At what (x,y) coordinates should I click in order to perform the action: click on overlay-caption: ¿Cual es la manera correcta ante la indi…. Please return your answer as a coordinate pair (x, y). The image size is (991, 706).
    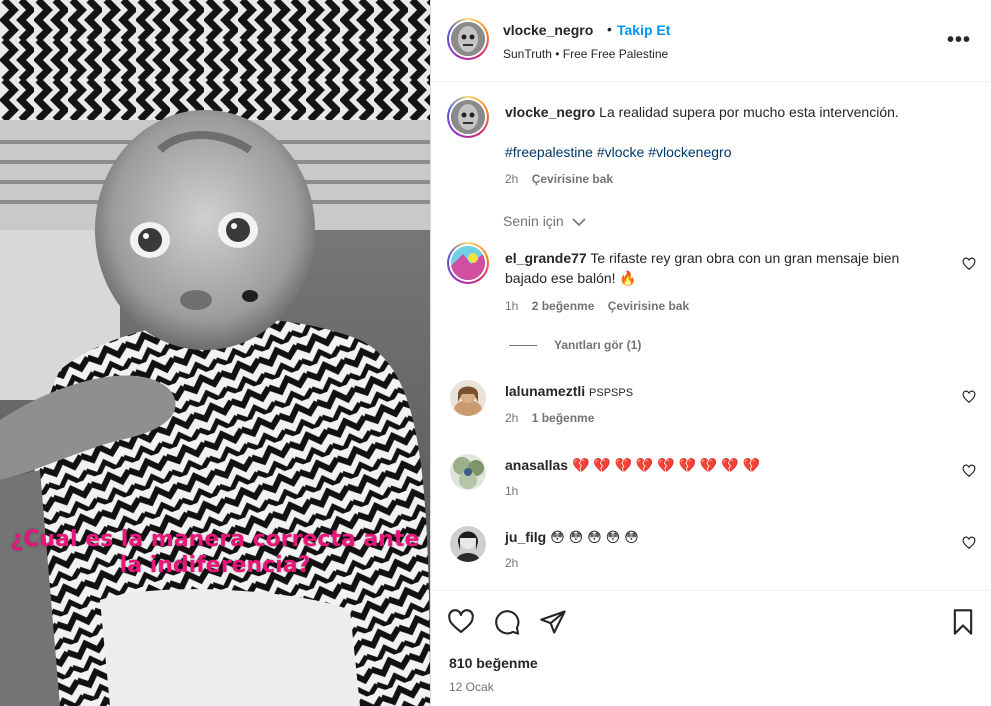
    Looking at the image, I should click on (215, 553).